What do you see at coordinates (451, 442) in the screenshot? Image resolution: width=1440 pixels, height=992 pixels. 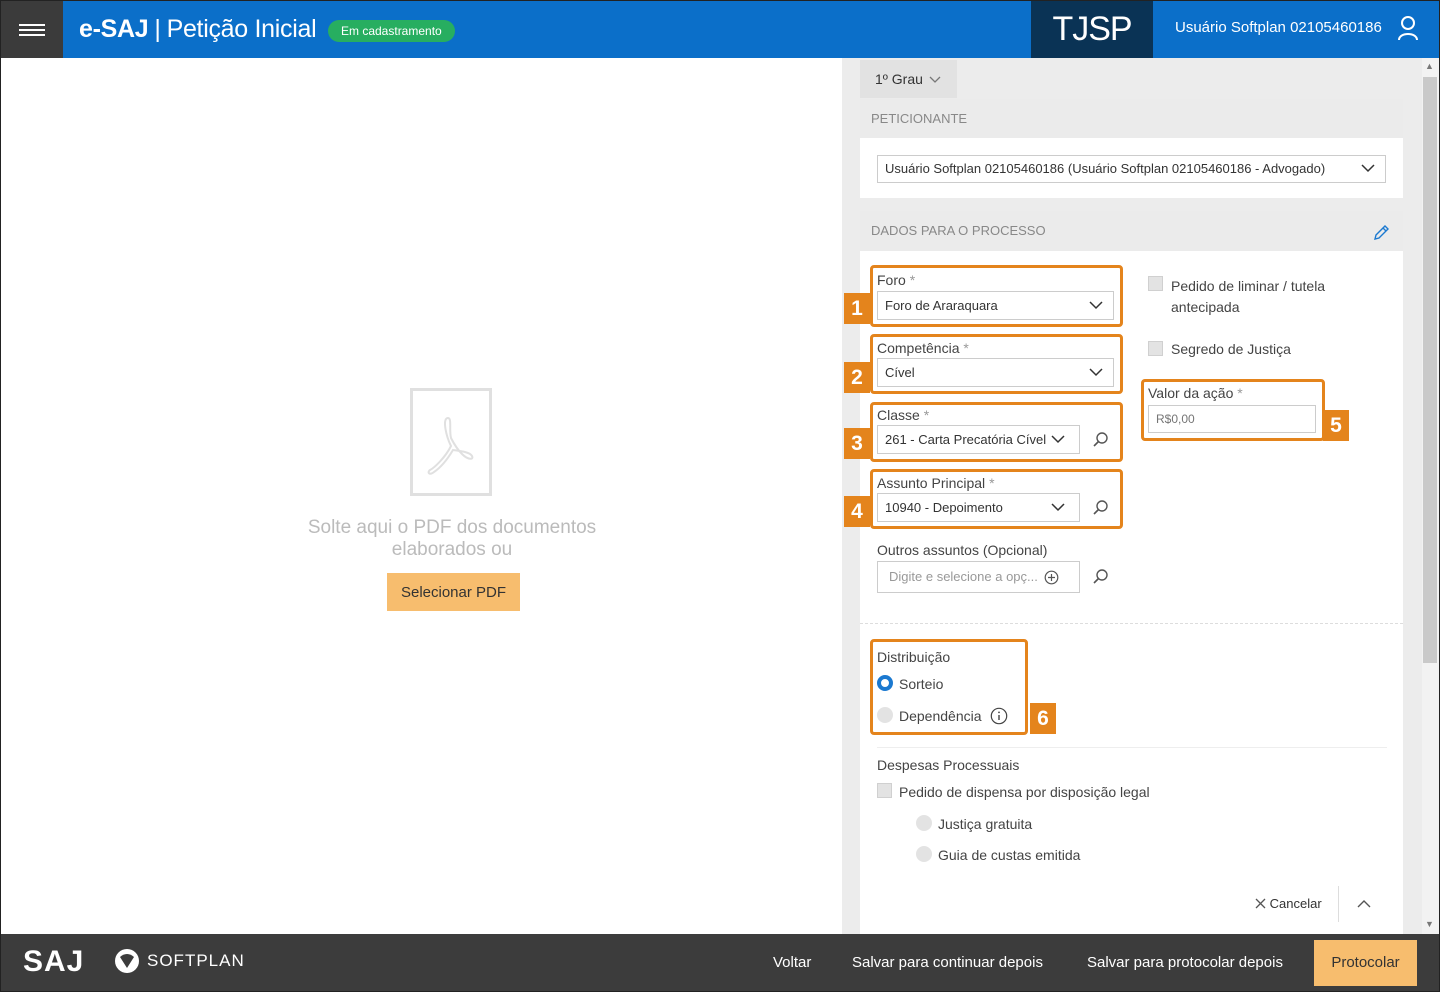 I see `pdf-icon` at bounding box center [451, 442].